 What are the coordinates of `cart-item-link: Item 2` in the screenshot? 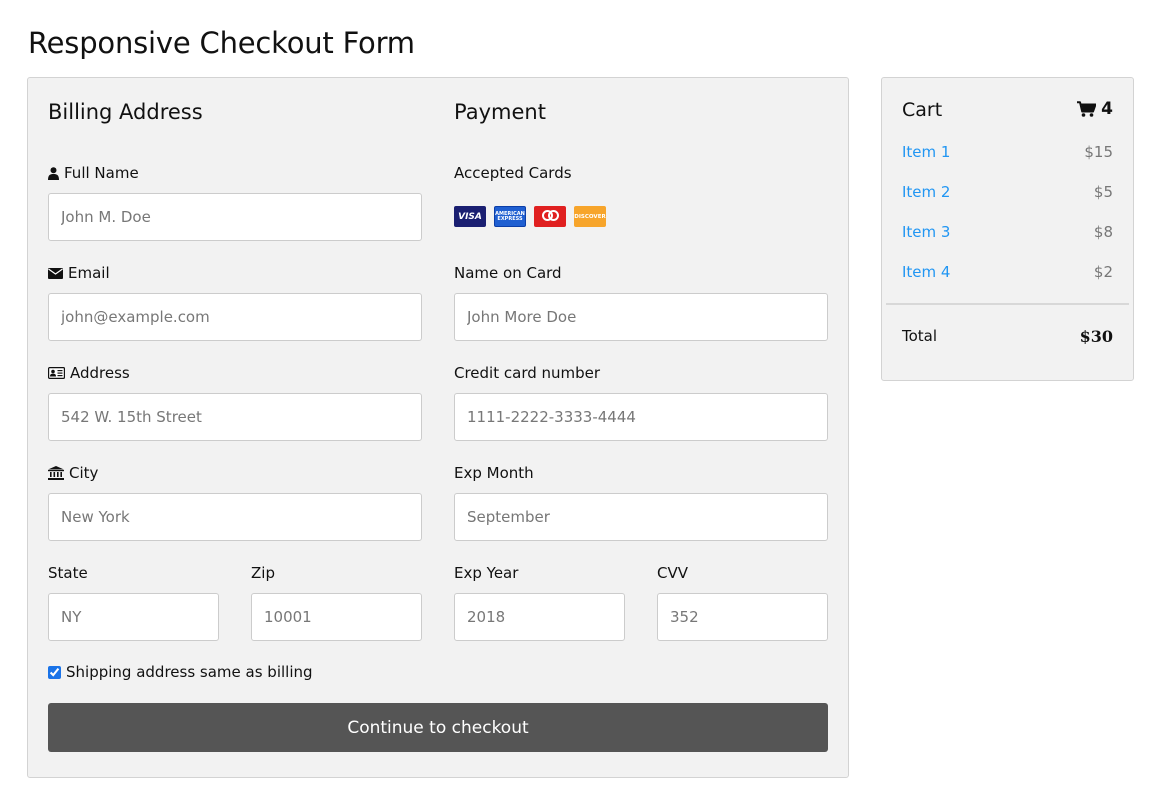 It's located at (926, 192).